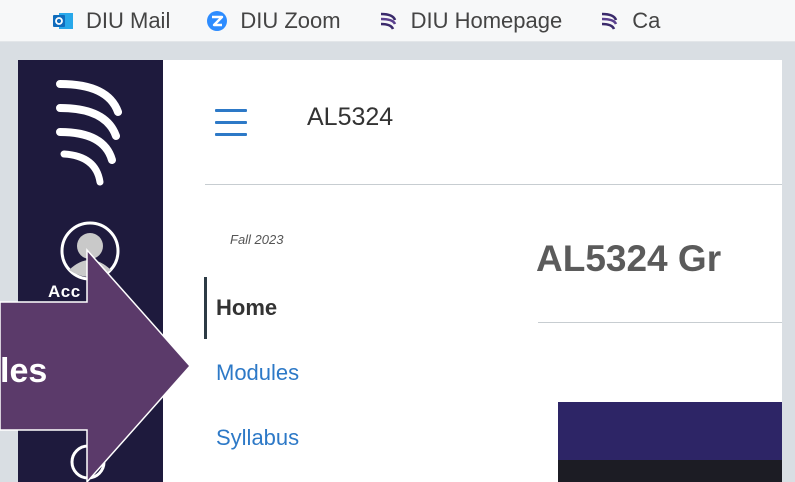 The height and width of the screenshot is (482, 795). I want to click on hamburger-menu-icon, so click(231, 127).